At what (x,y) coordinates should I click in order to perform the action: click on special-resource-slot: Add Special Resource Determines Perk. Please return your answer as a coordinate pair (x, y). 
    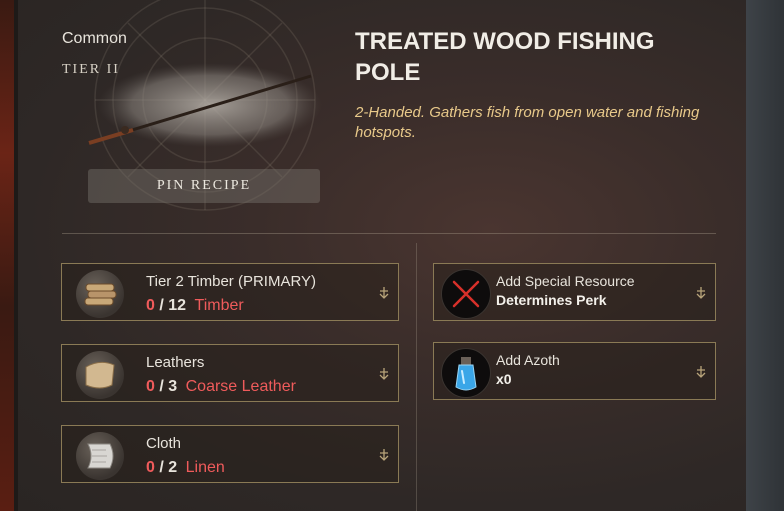
    Looking at the image, I should click on (574, 292).